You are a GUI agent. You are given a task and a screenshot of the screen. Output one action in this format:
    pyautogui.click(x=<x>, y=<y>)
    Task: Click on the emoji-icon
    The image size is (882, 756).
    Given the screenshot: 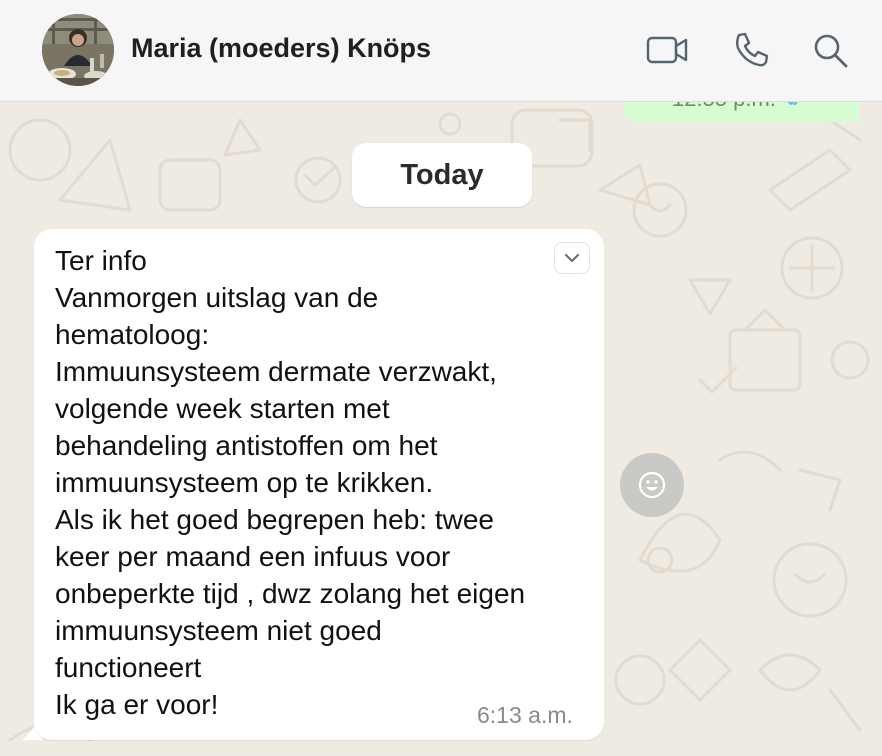 What is the action you would take?
    pyautogui.click(x=652, y=485)
    